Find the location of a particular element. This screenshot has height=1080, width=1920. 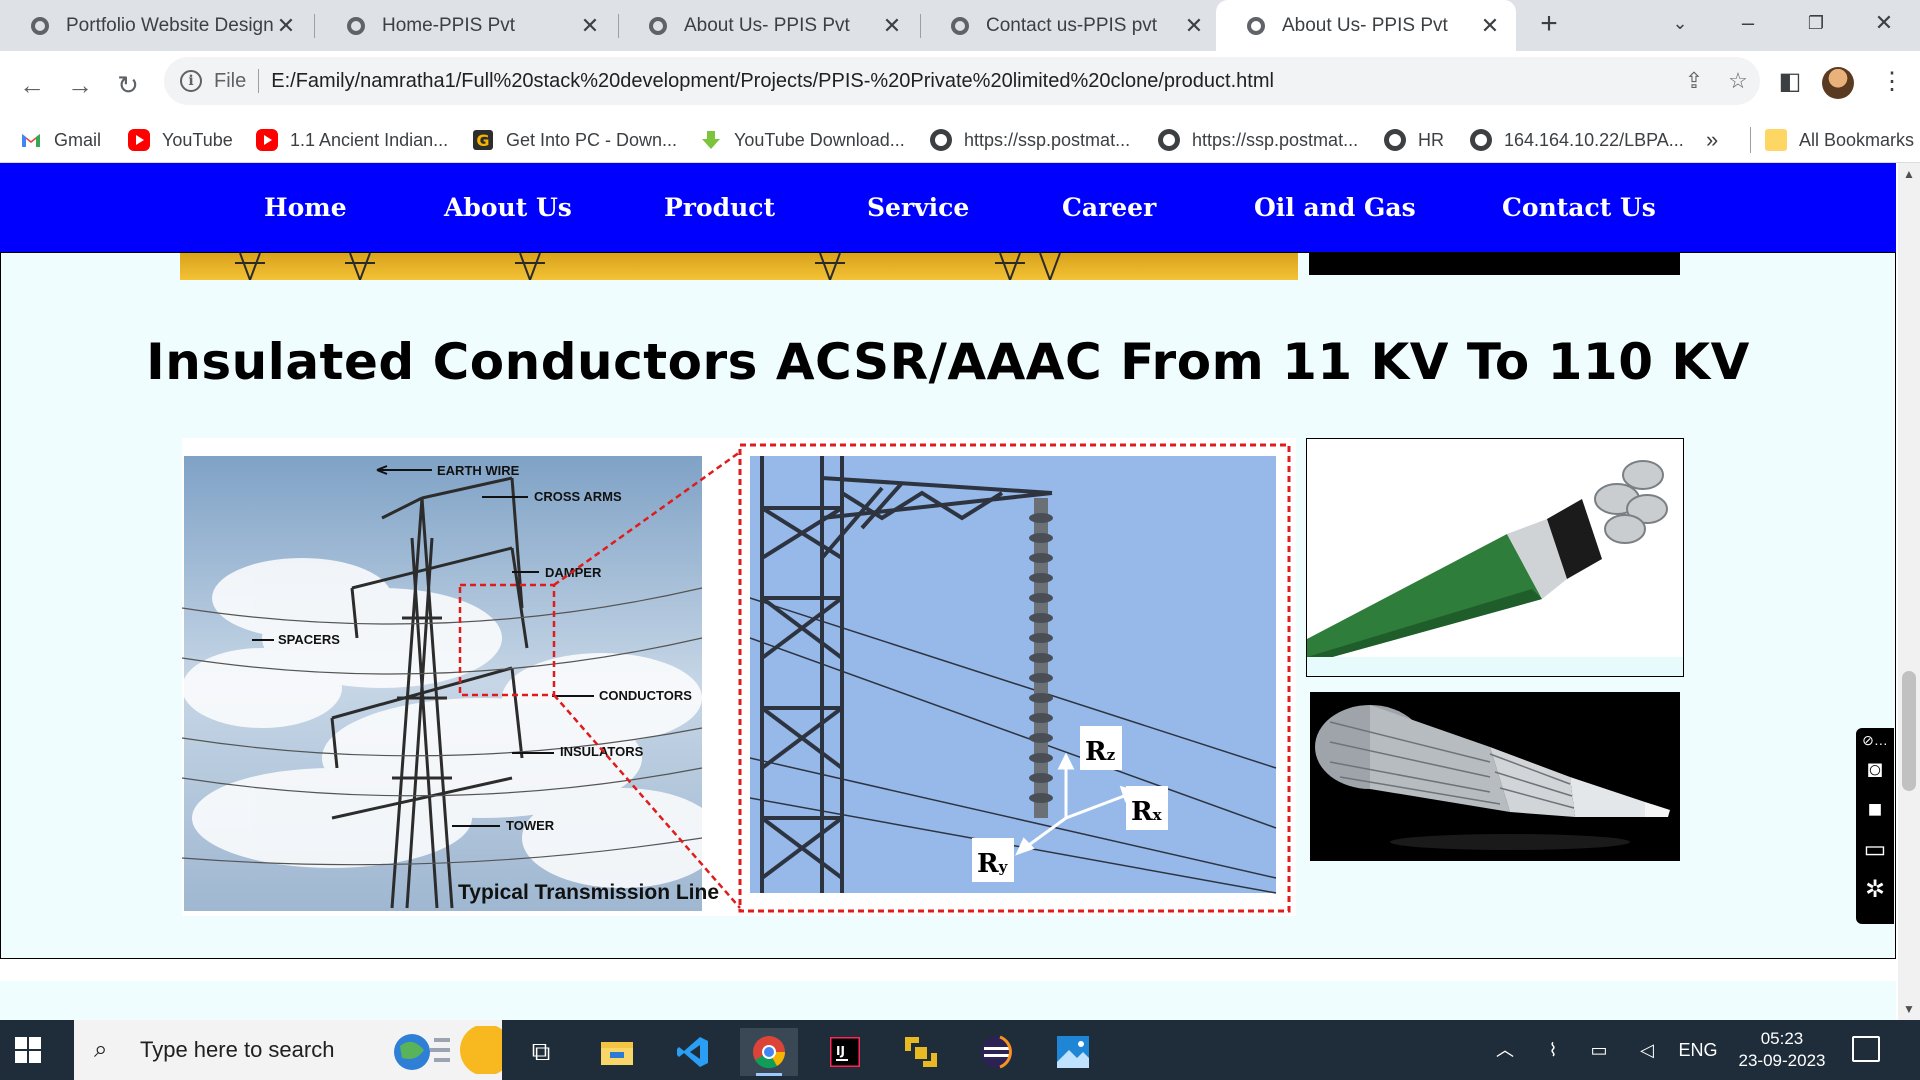

battery-icon: ▭ is located at coordinates (1599, 1050).